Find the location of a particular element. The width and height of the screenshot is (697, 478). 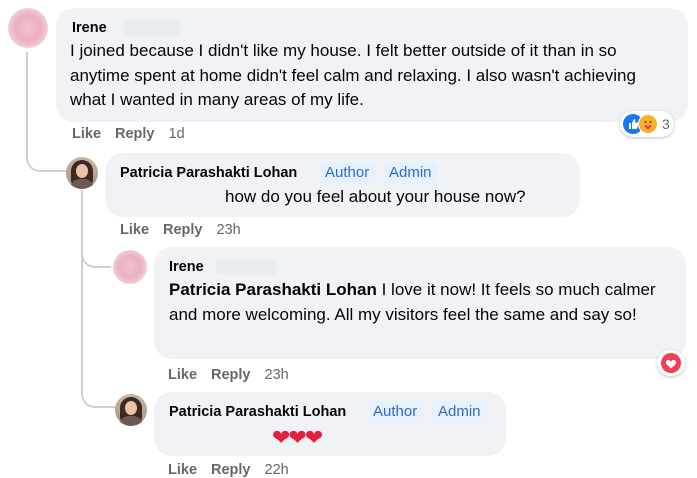

heart-emoji-text: ❤❤❤ is located at coordinates (297, 437).